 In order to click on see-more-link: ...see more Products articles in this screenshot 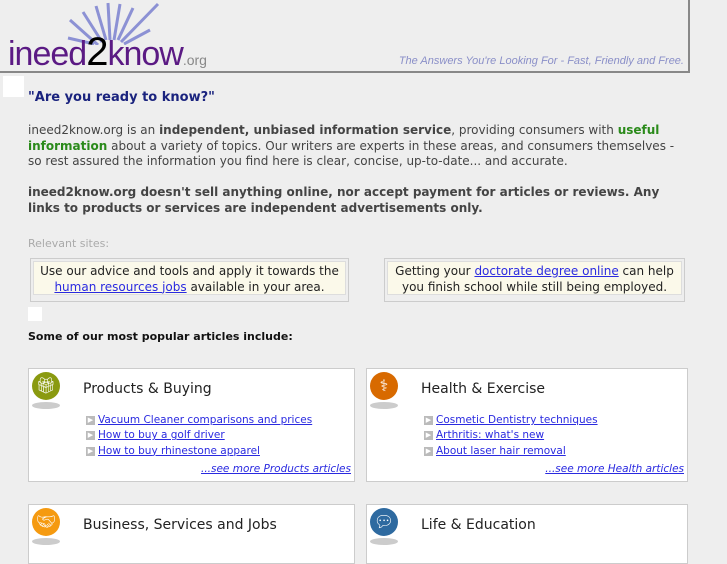, I will do `click(276, 469)`.